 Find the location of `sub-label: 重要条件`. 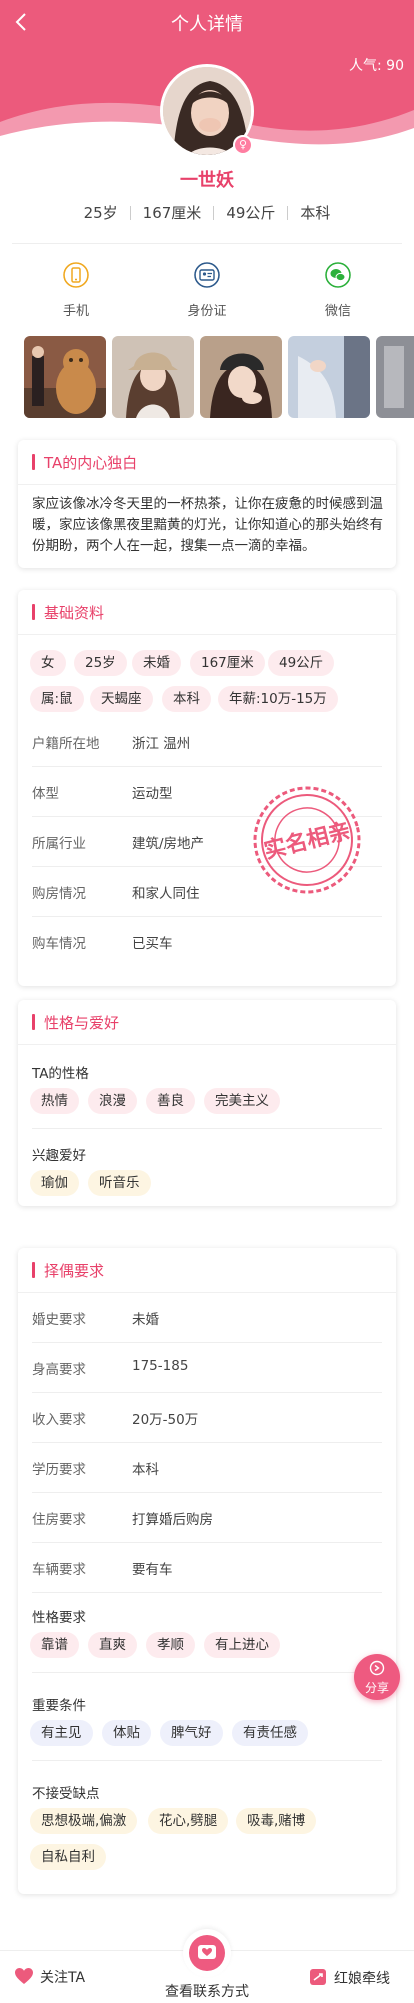

sub-label: 重要条件 is located at coordinates (59, 1706).